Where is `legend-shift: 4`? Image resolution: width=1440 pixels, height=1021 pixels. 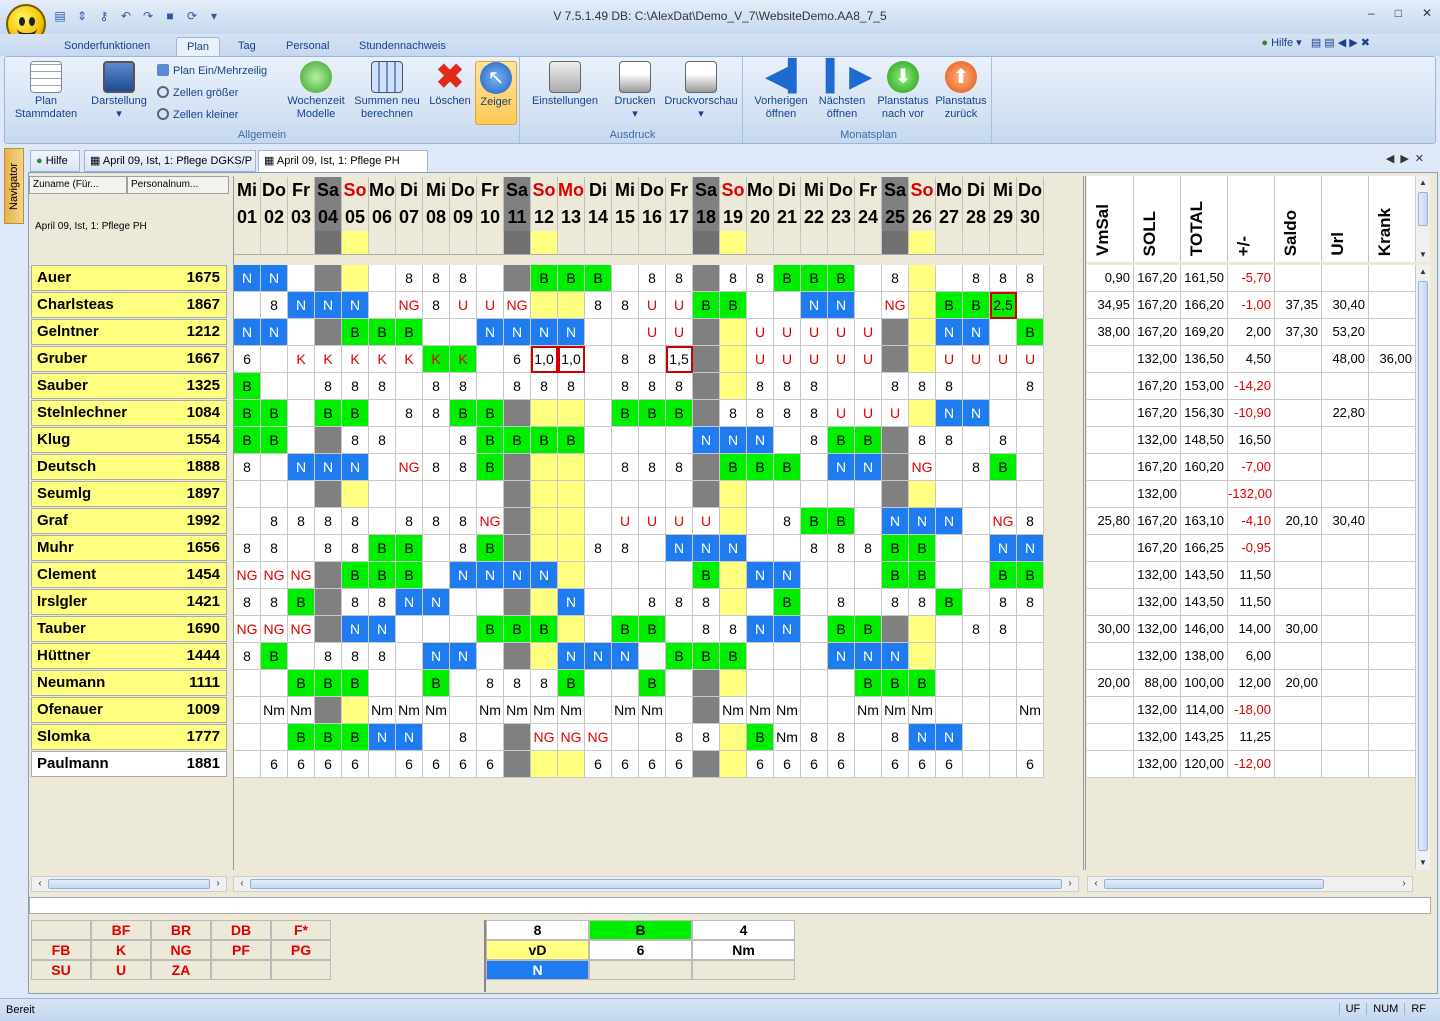
legend-shift: 4 is located at coordinates (743, 930).